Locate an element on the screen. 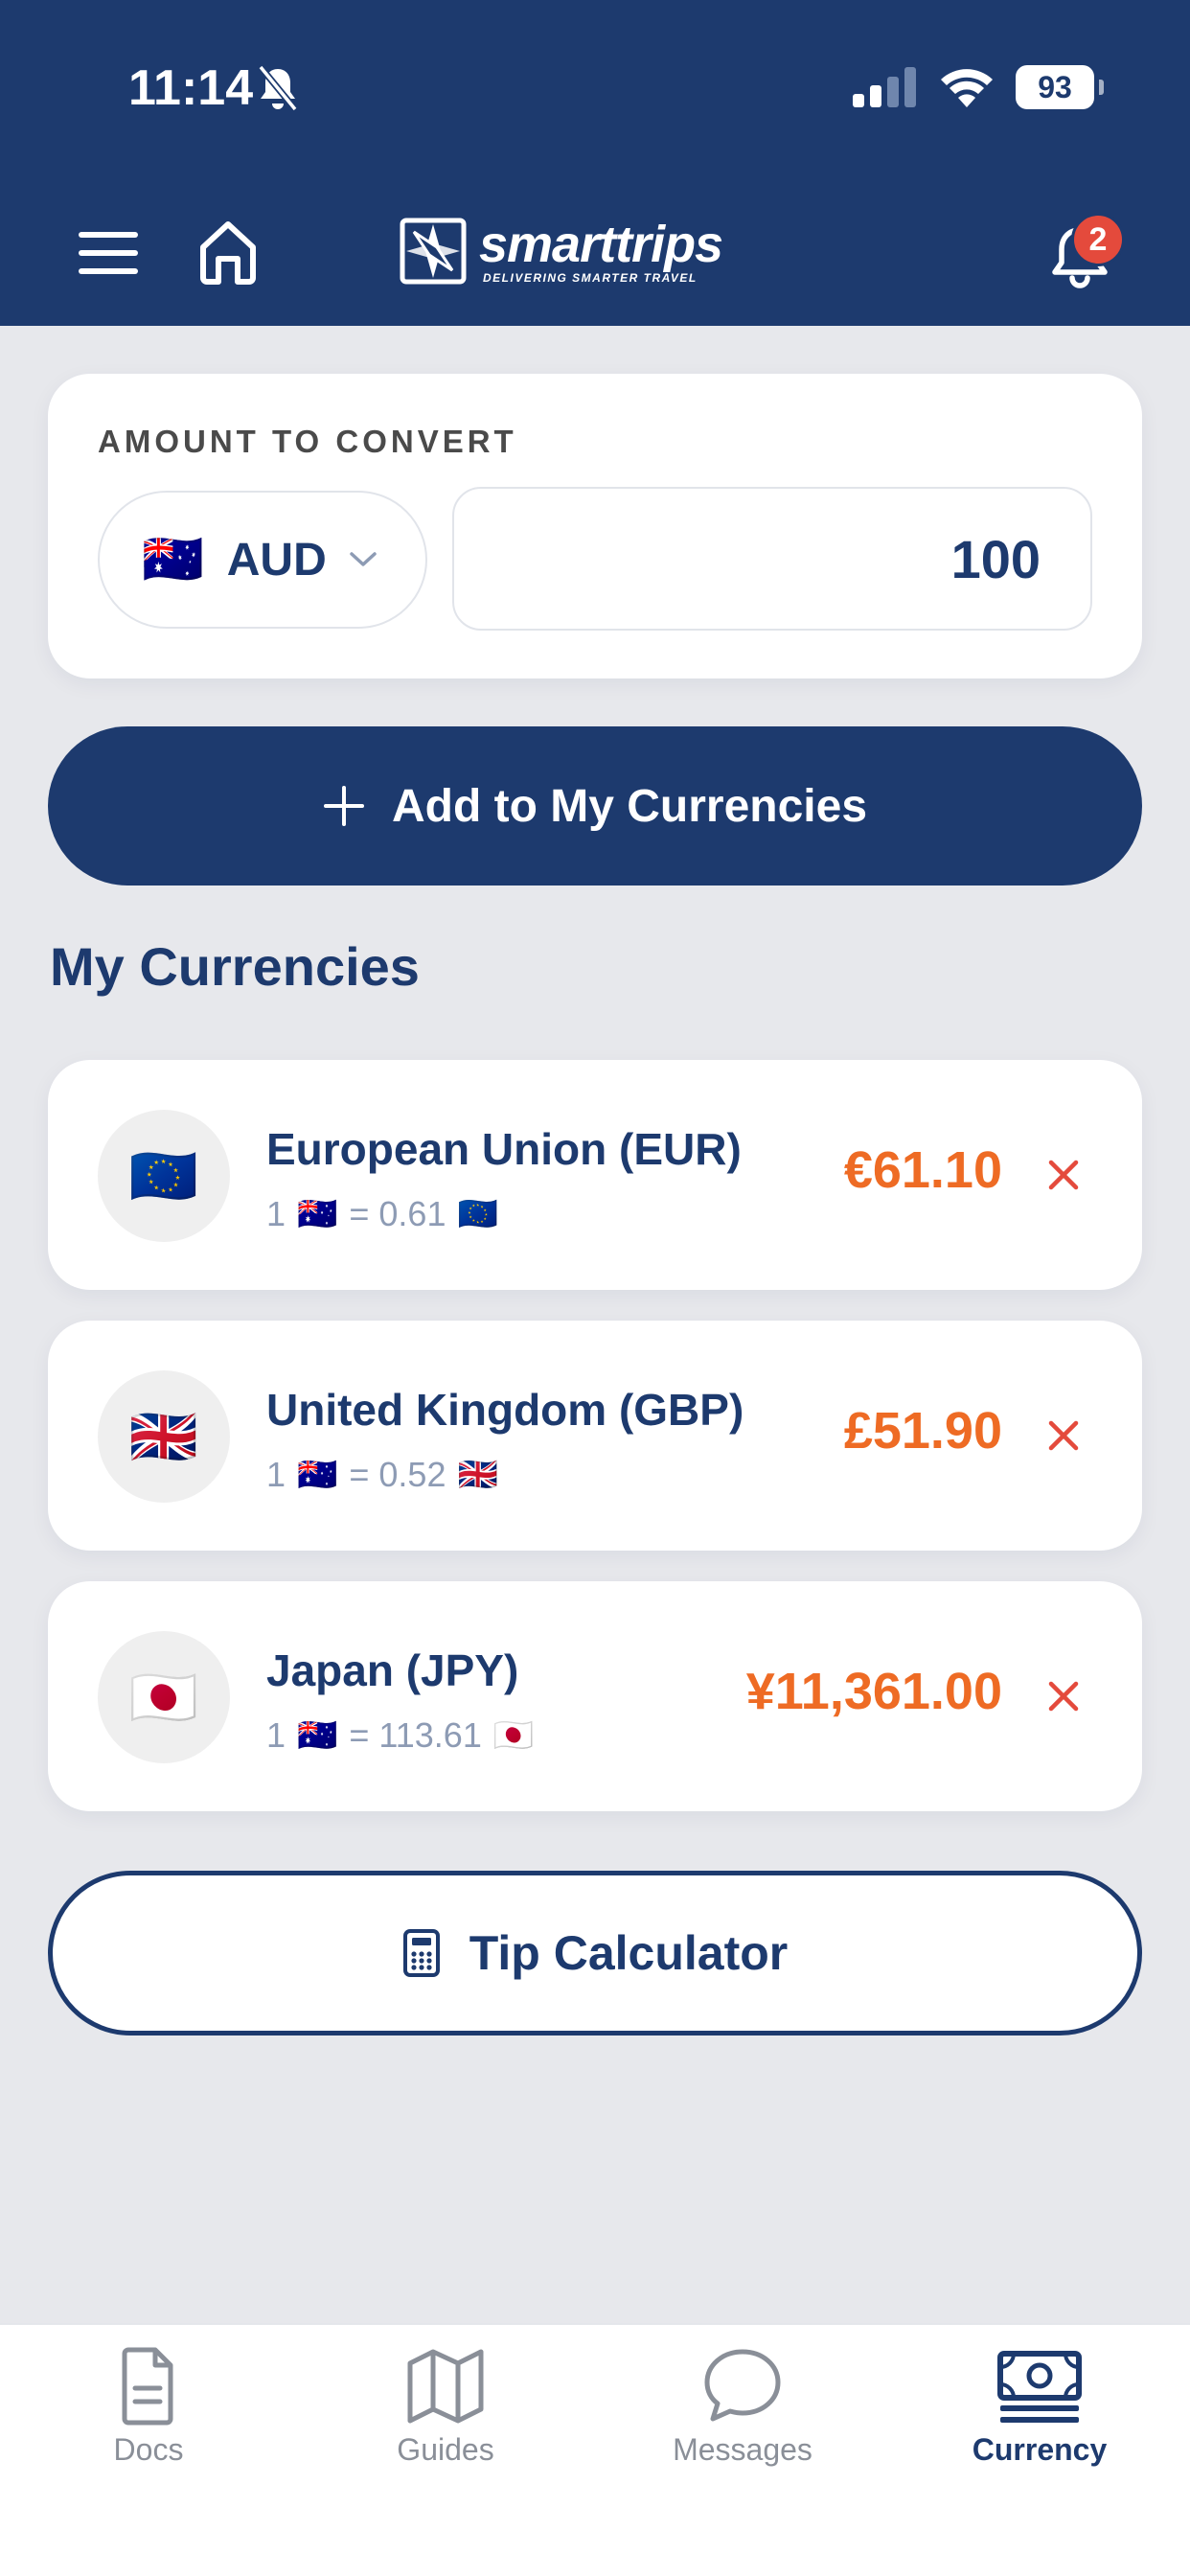  document-icon is located at coordinates (148, 2386).